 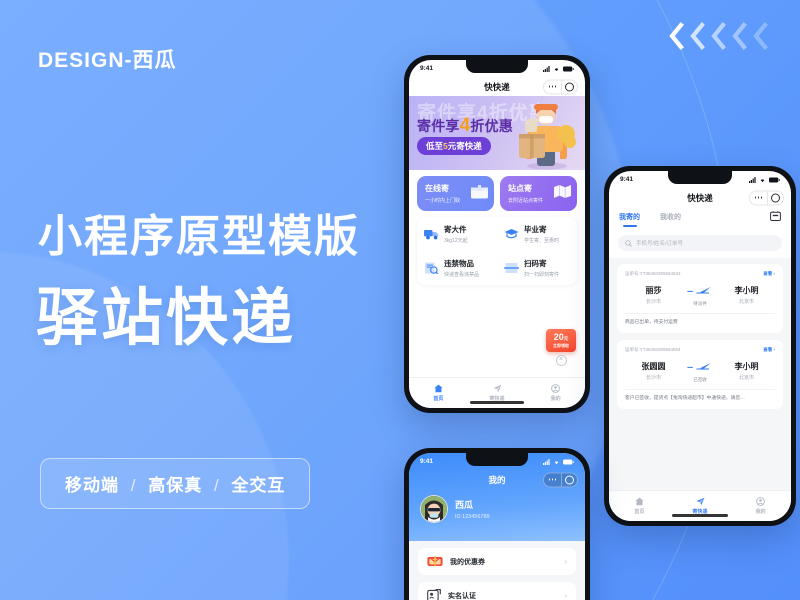 I want to click on card-big-item-send: 寄大件 3kg12元起, so click(x=457, y=234).